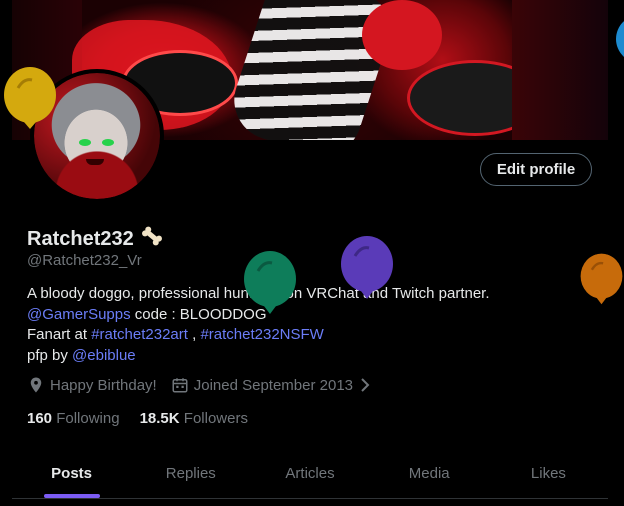  What do you see at coordinates (88, 418) in the screenshot?
I see `following-label: Following` at bounding box center [88, 418].